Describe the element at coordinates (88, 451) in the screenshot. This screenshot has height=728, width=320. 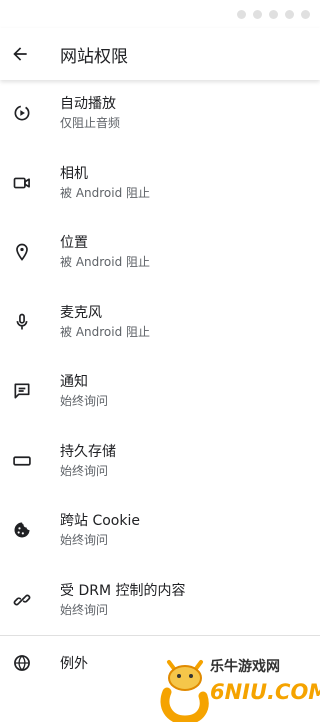
I see `permission-title: 持久存储` at that location.